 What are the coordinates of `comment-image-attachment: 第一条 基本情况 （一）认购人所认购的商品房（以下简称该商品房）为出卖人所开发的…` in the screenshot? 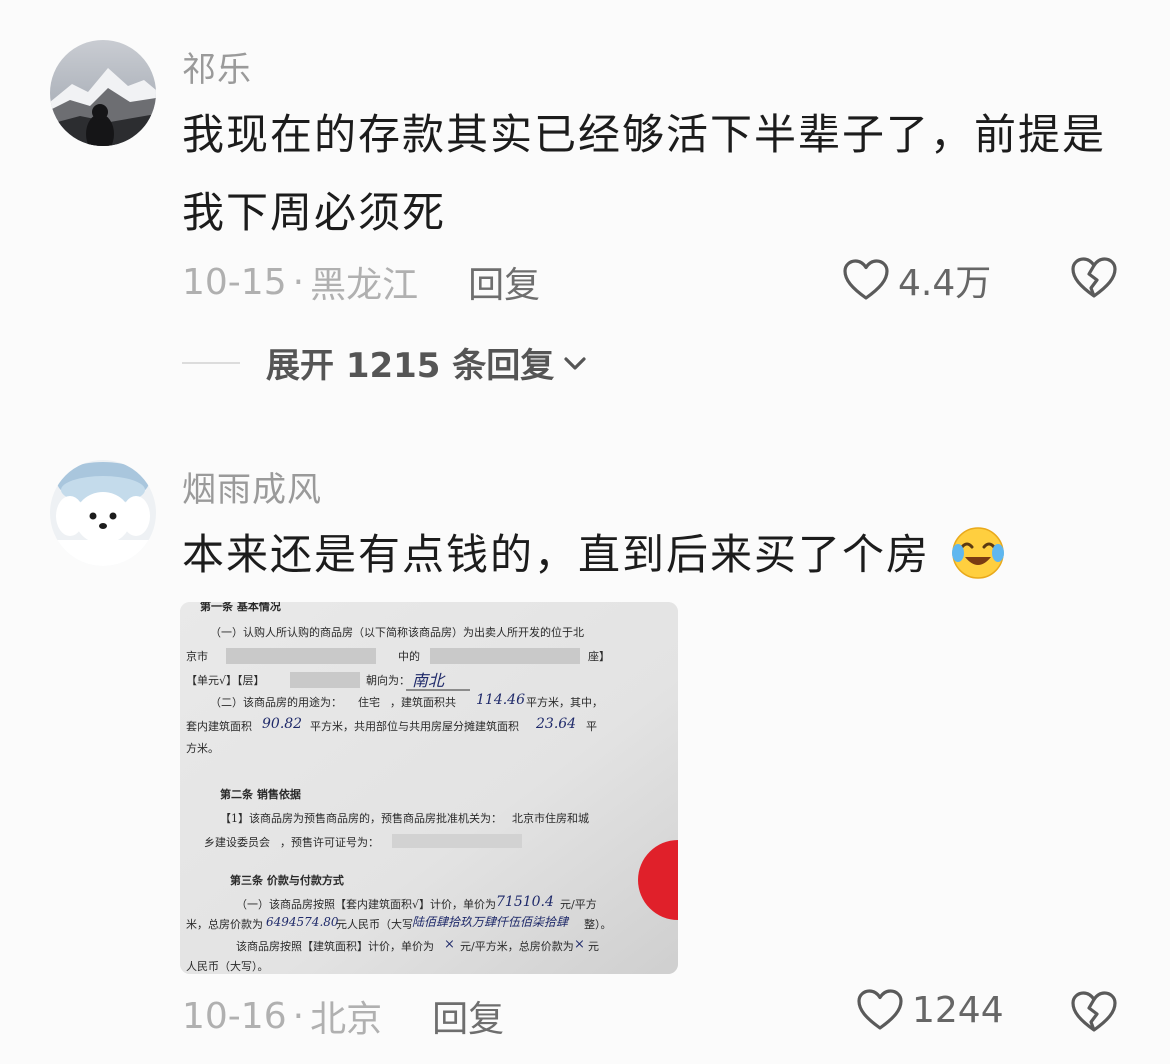 It's located at (429, 788).